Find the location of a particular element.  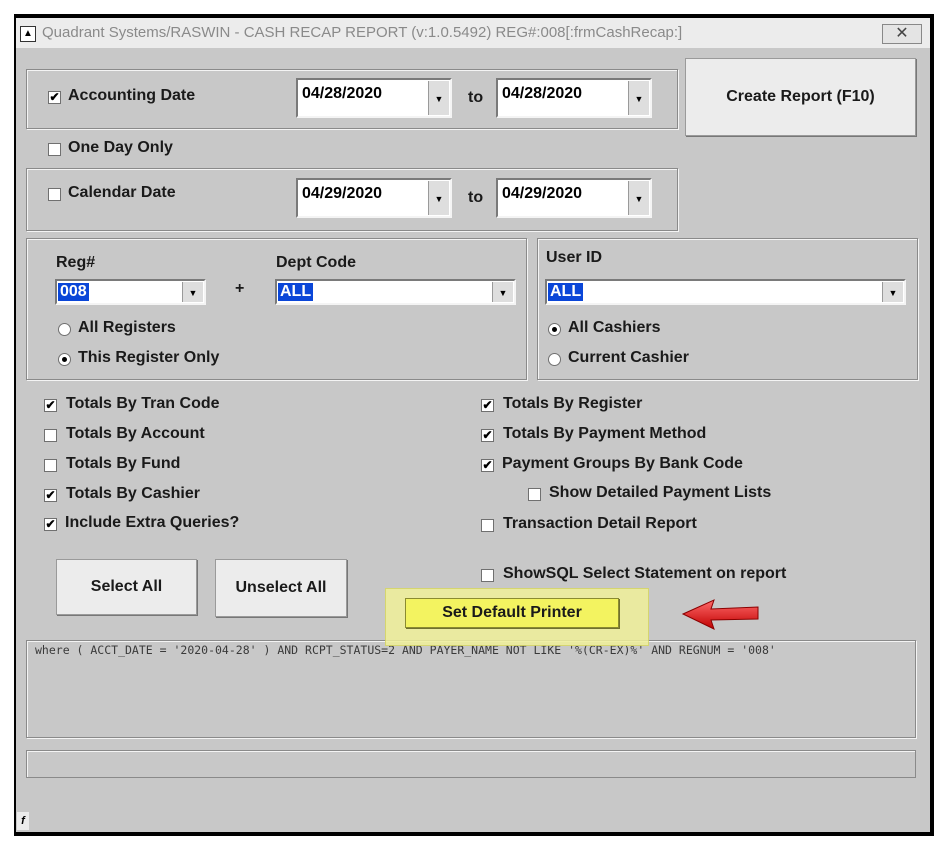

accounting-date-checkbox: ✔ is located at coordinates (54, 97).